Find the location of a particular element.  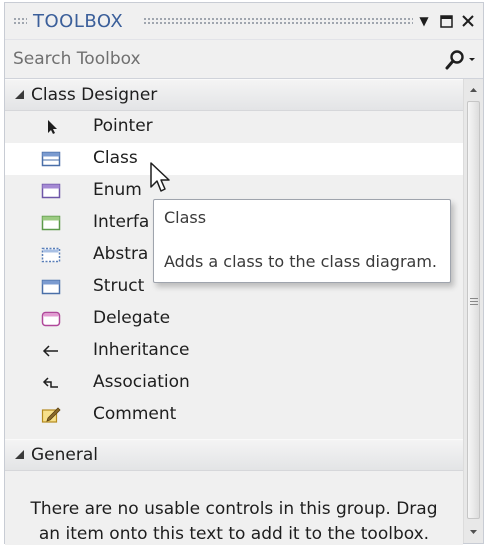

item-label: Interfa is located at coordinates (121, 222).